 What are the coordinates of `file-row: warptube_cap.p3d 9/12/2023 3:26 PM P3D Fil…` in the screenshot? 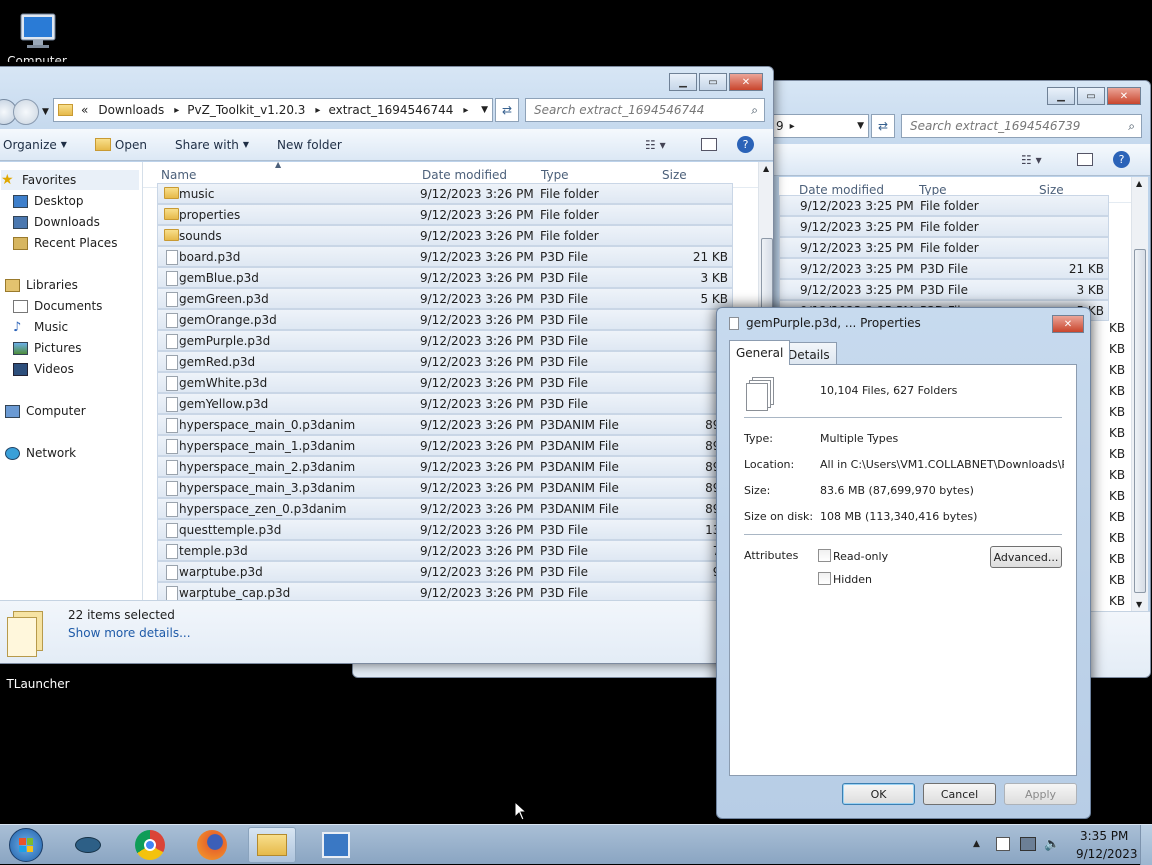 It's located at (445, 591).